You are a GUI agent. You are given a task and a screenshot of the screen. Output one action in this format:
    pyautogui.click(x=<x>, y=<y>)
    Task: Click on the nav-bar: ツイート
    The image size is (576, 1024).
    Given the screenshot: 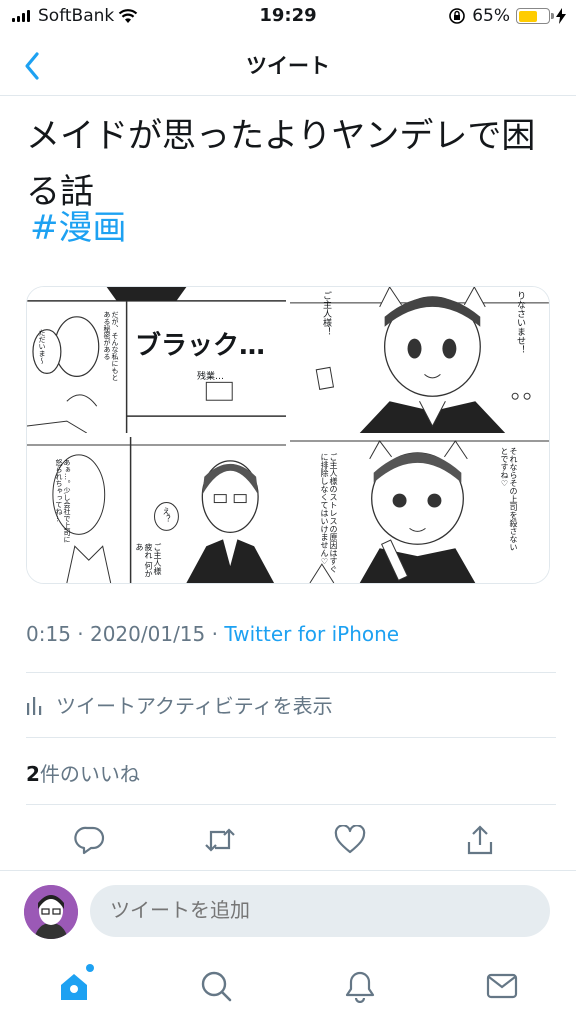 What is the action you would take?
    pyautogui.click(x=288, y=65)
    